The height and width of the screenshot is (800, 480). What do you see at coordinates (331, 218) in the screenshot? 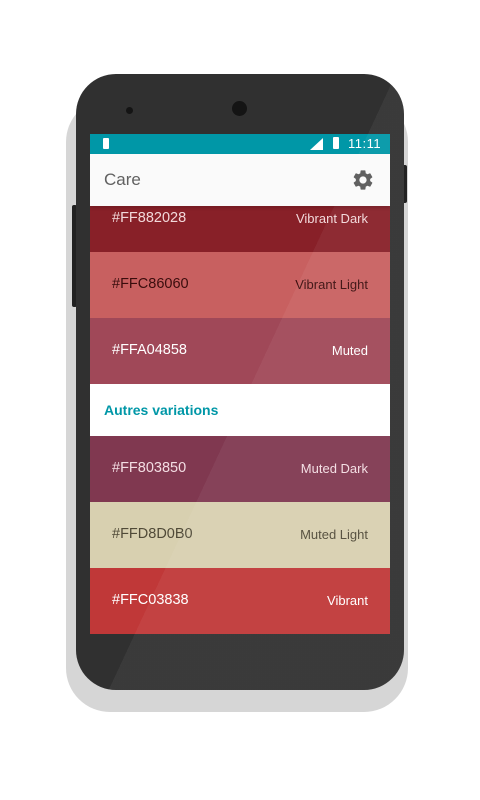
I see `swatch-label: Vibrant Dark` at bounding box center [331, 218].